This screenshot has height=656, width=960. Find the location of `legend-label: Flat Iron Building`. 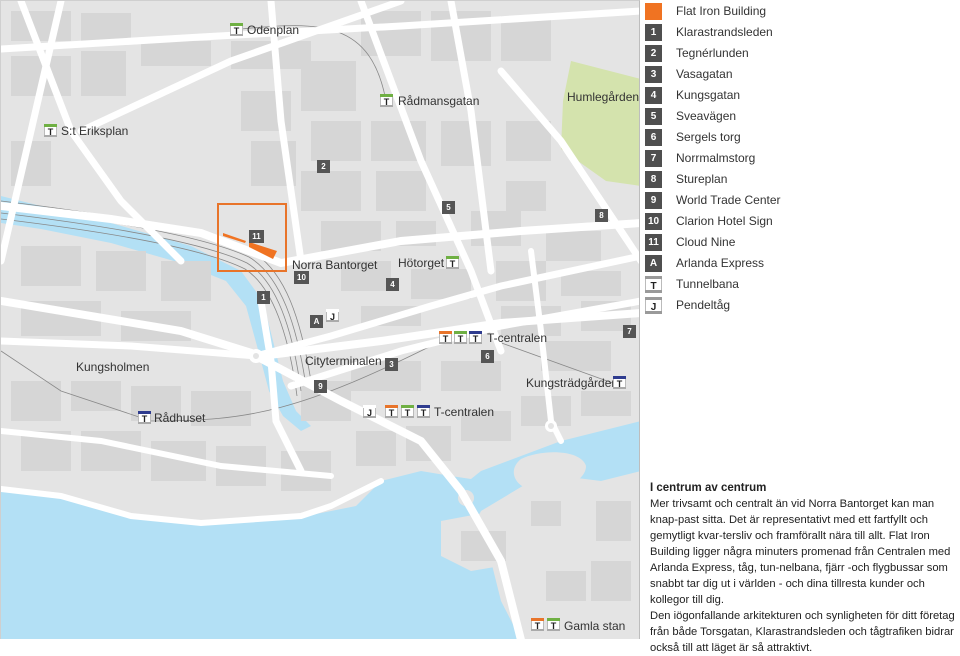

legend-label: Flat Iron Building is located at coordinates (721, 11).